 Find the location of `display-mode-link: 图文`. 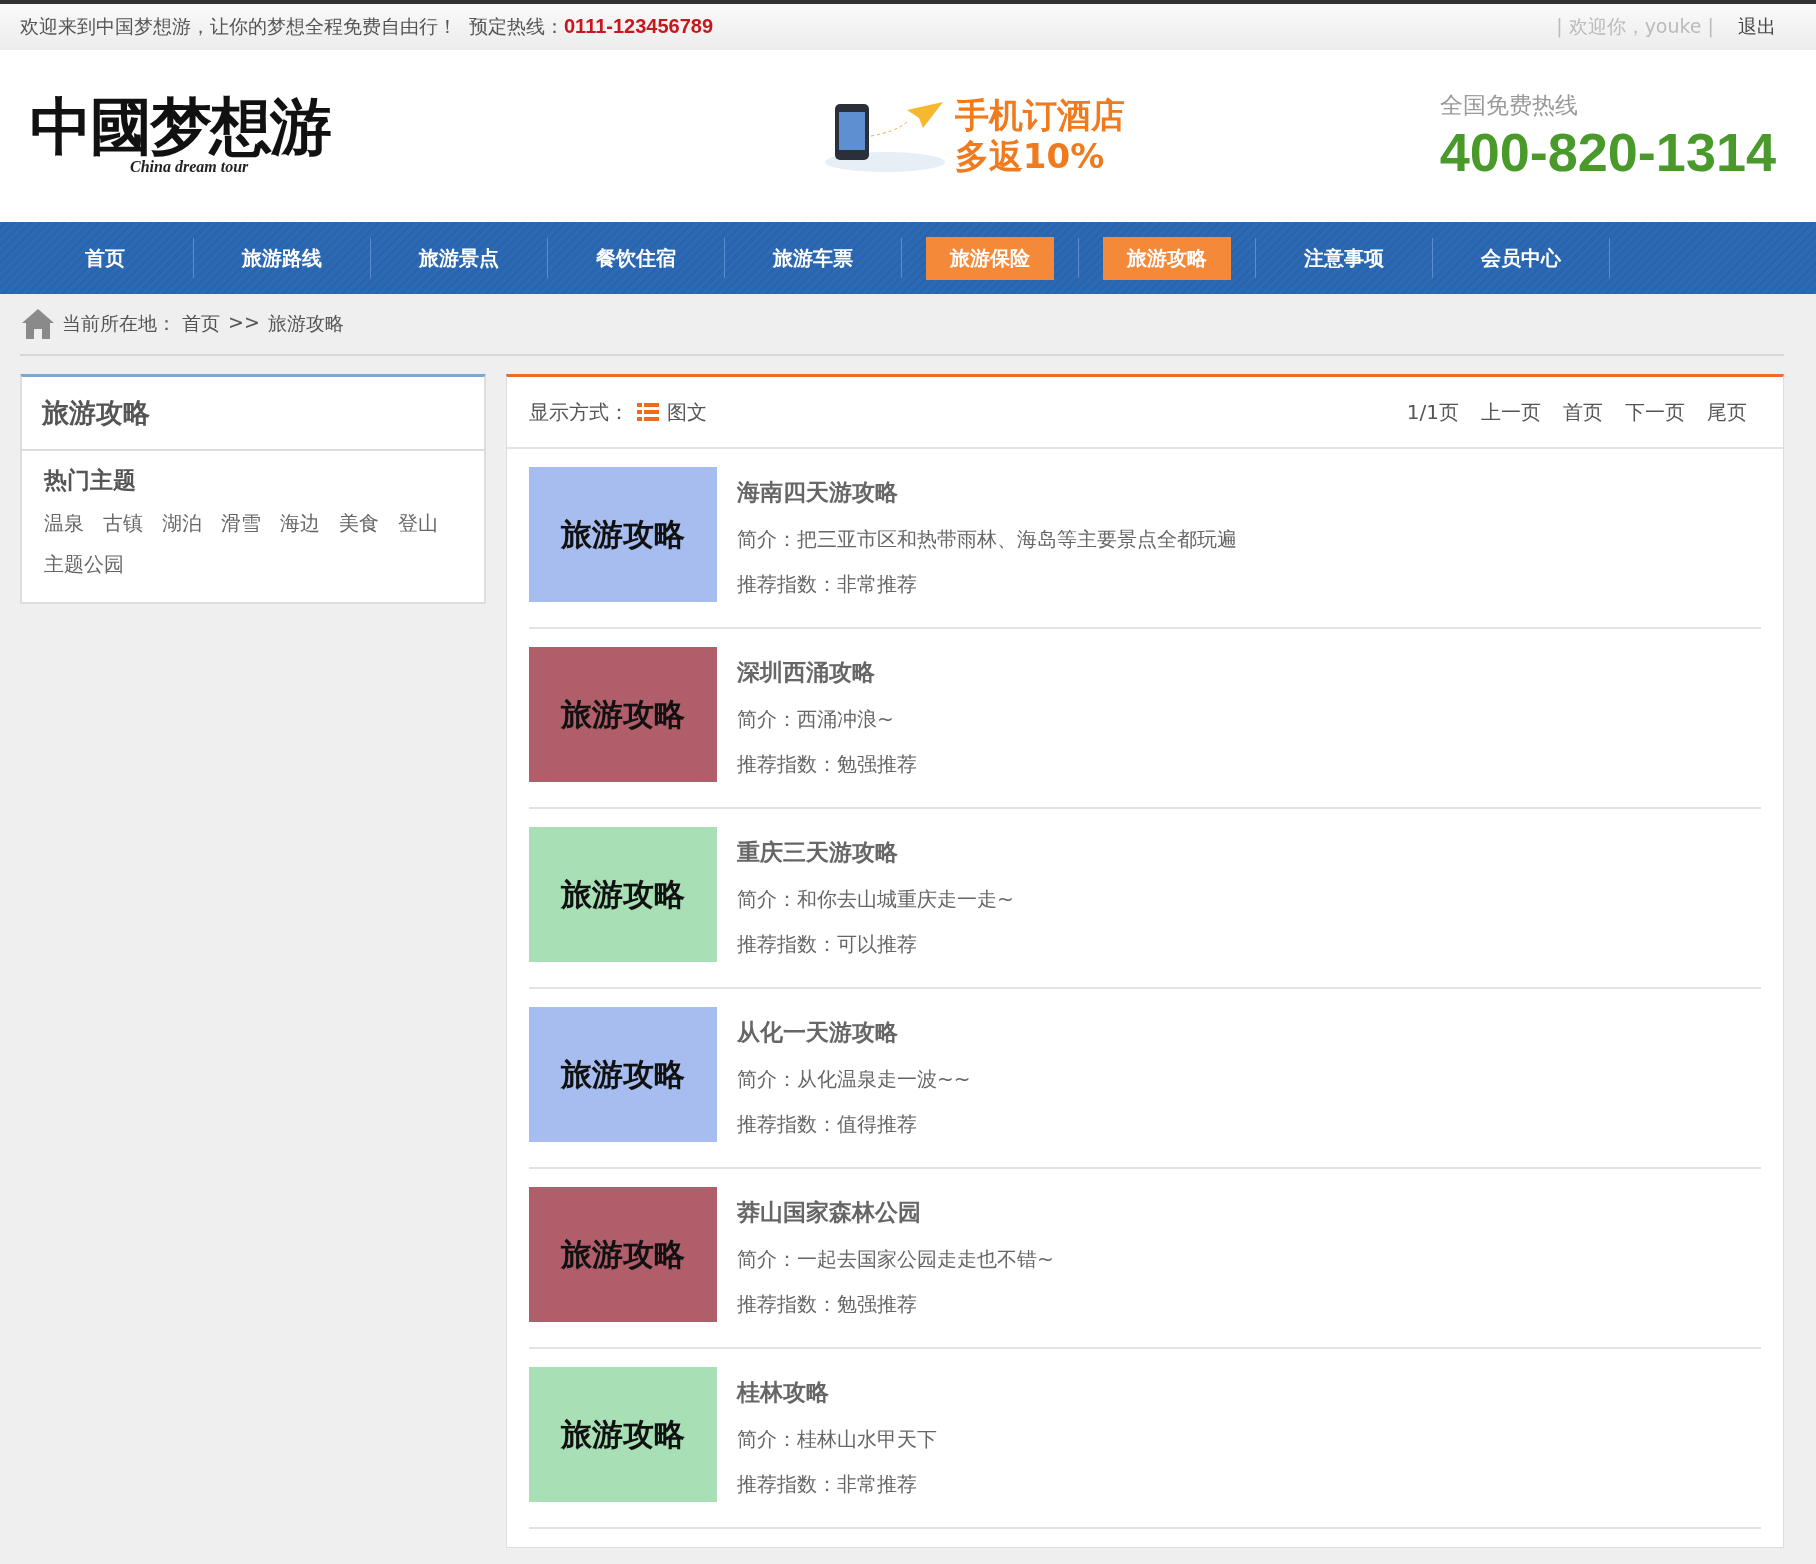

display-mode-link: 图文 is located at coordinates (687, 412).